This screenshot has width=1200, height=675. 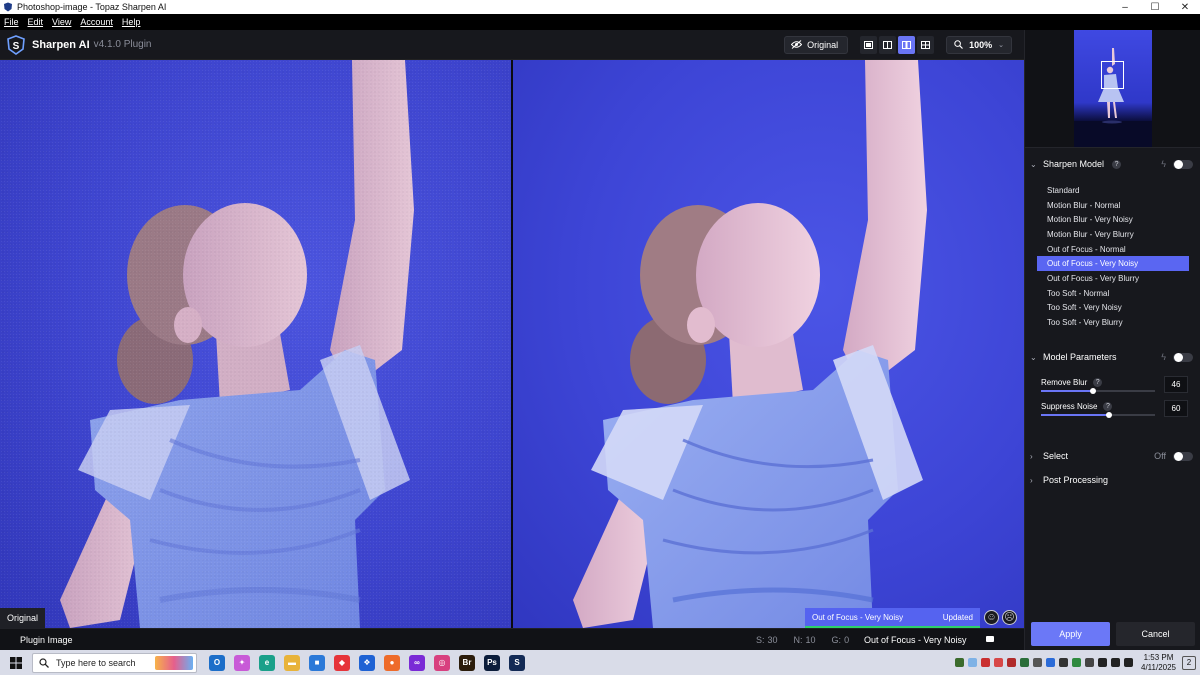 I want to click on auto-params-toggle, so click(x=1183, y=357).